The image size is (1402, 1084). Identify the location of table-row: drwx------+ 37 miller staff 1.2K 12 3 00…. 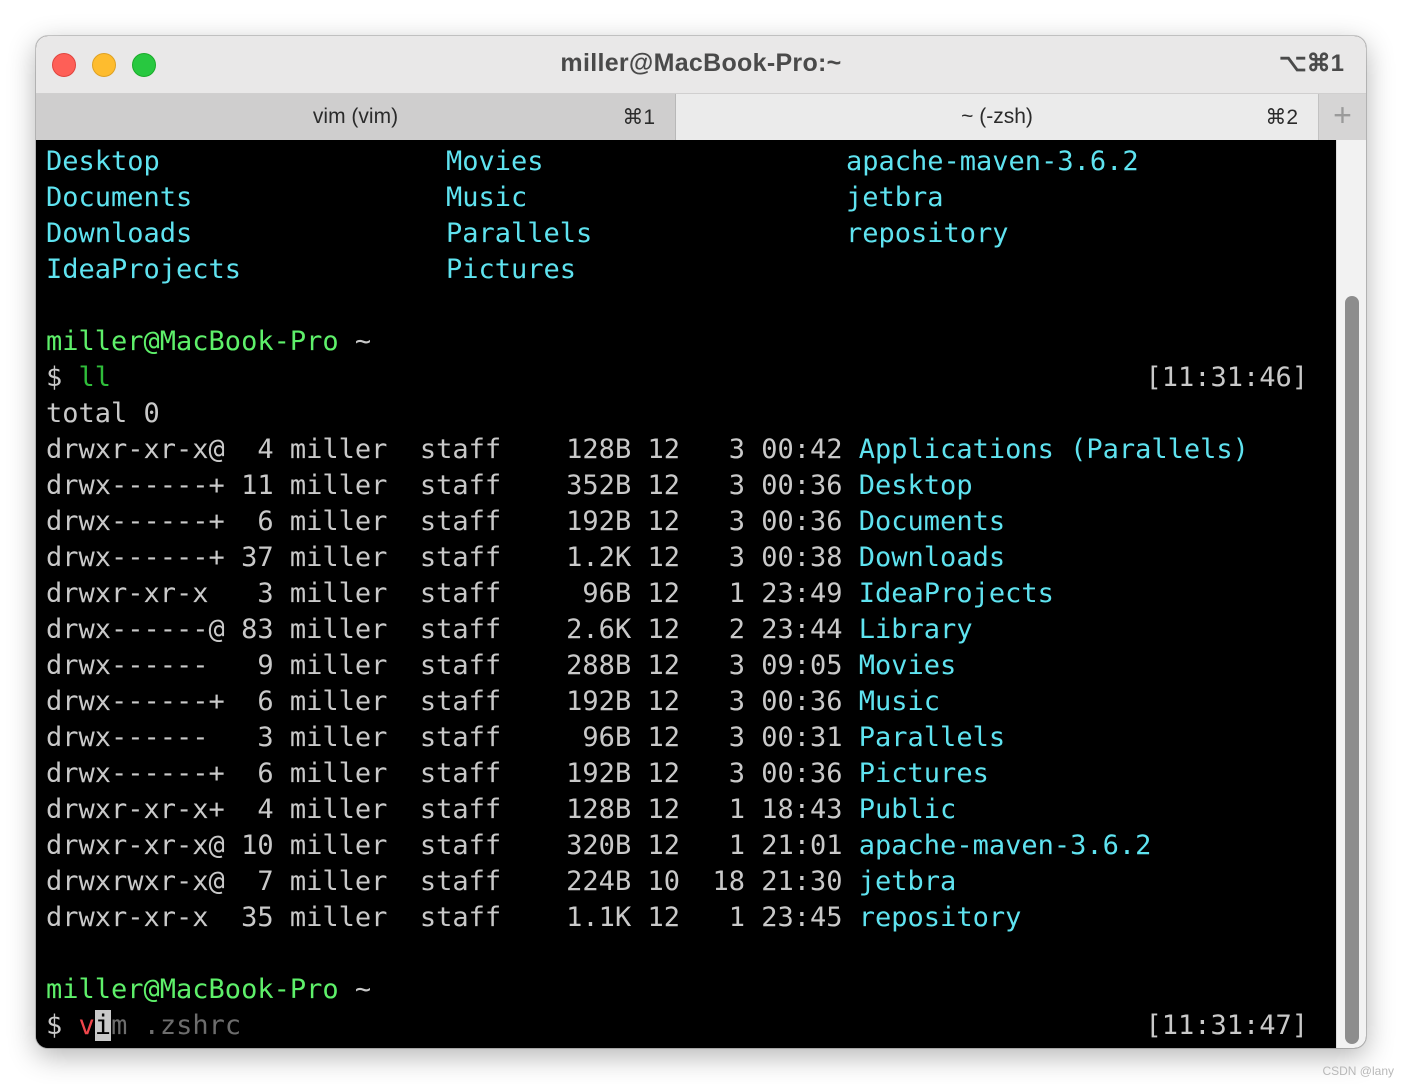
(525, 558).